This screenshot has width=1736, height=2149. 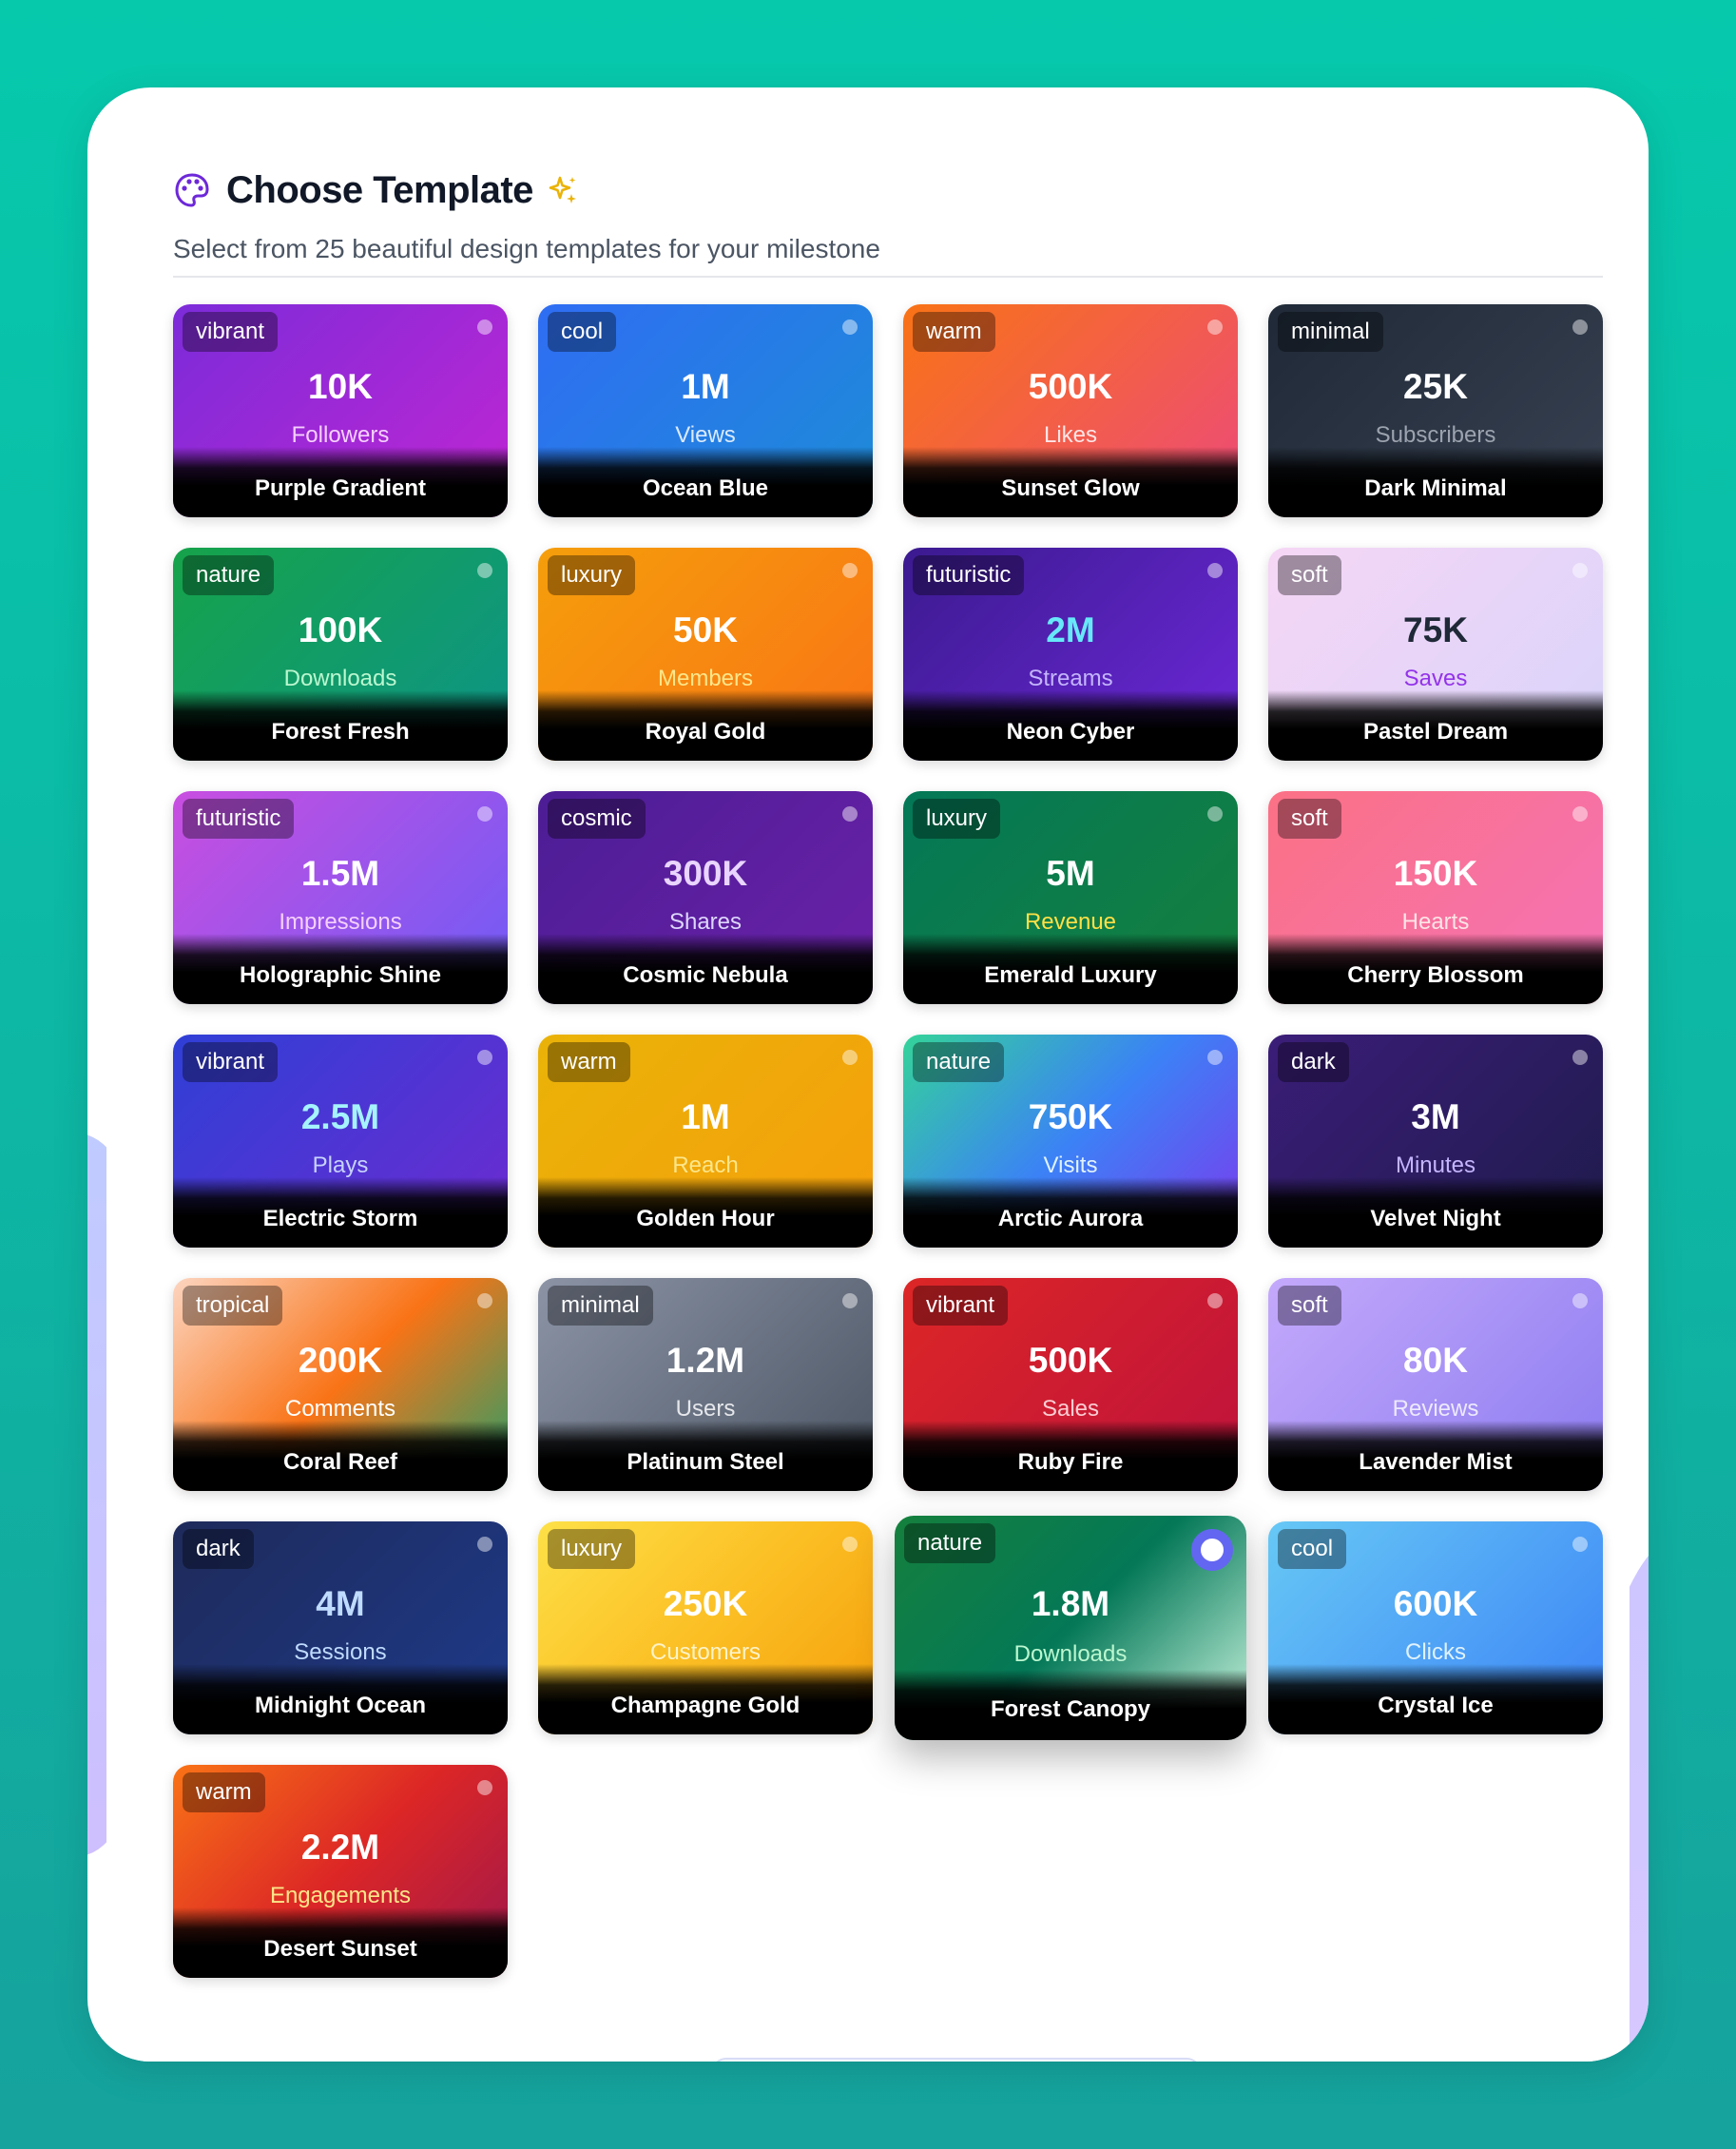 I want to click on template-name: Coral Reef, so click(x=340, y=1462).